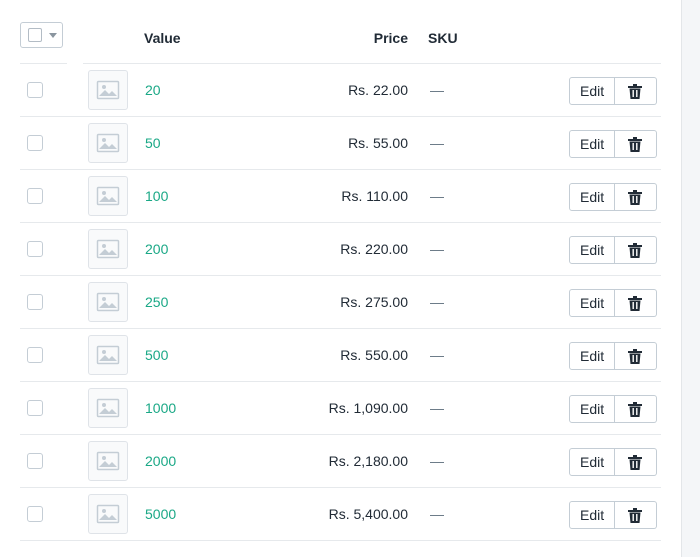 The height and width of the screenshot is (557, 700). I want to click on column-header-price: Price, so click(390, 38).